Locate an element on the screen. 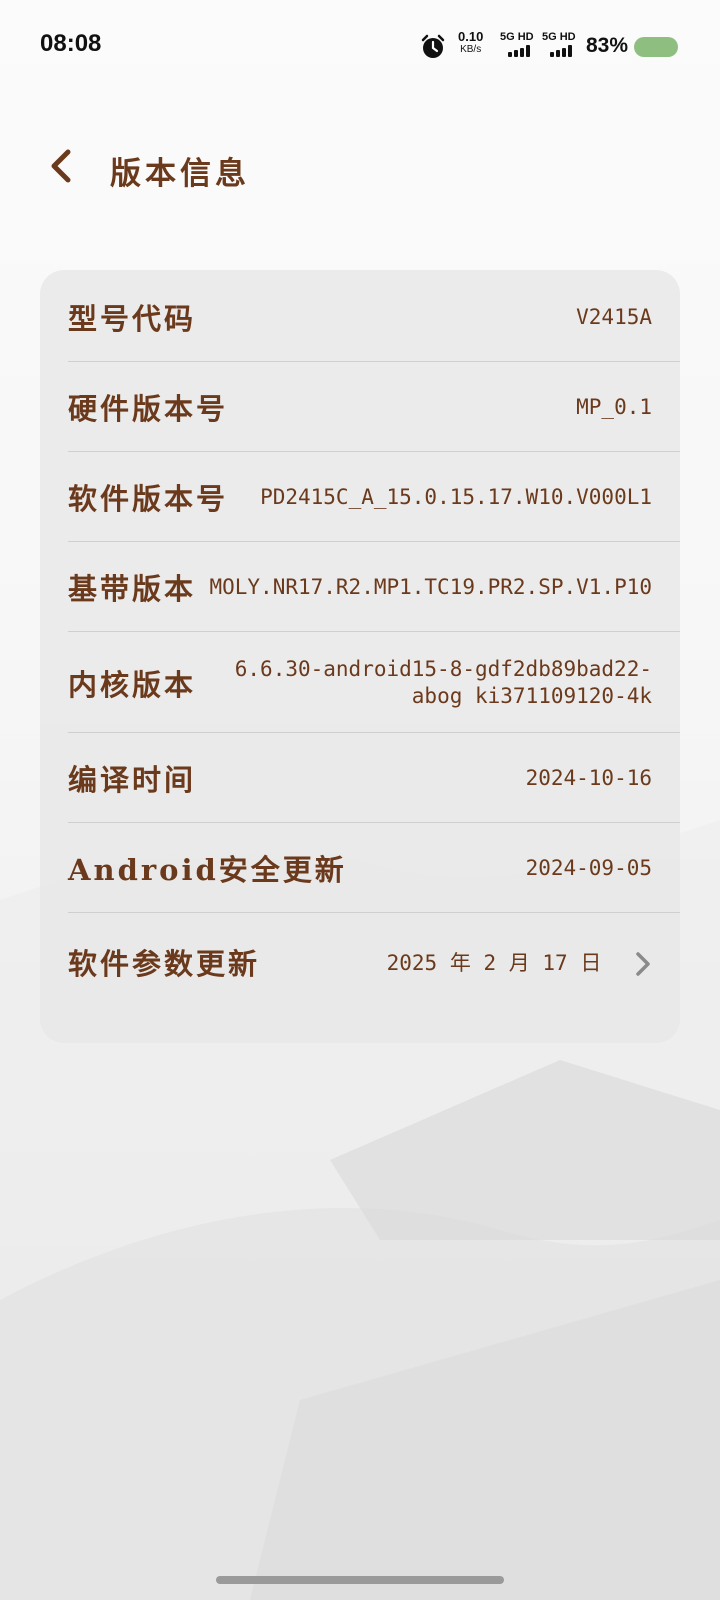  row-label: 编译时间 is located at coordinates (132, 780).